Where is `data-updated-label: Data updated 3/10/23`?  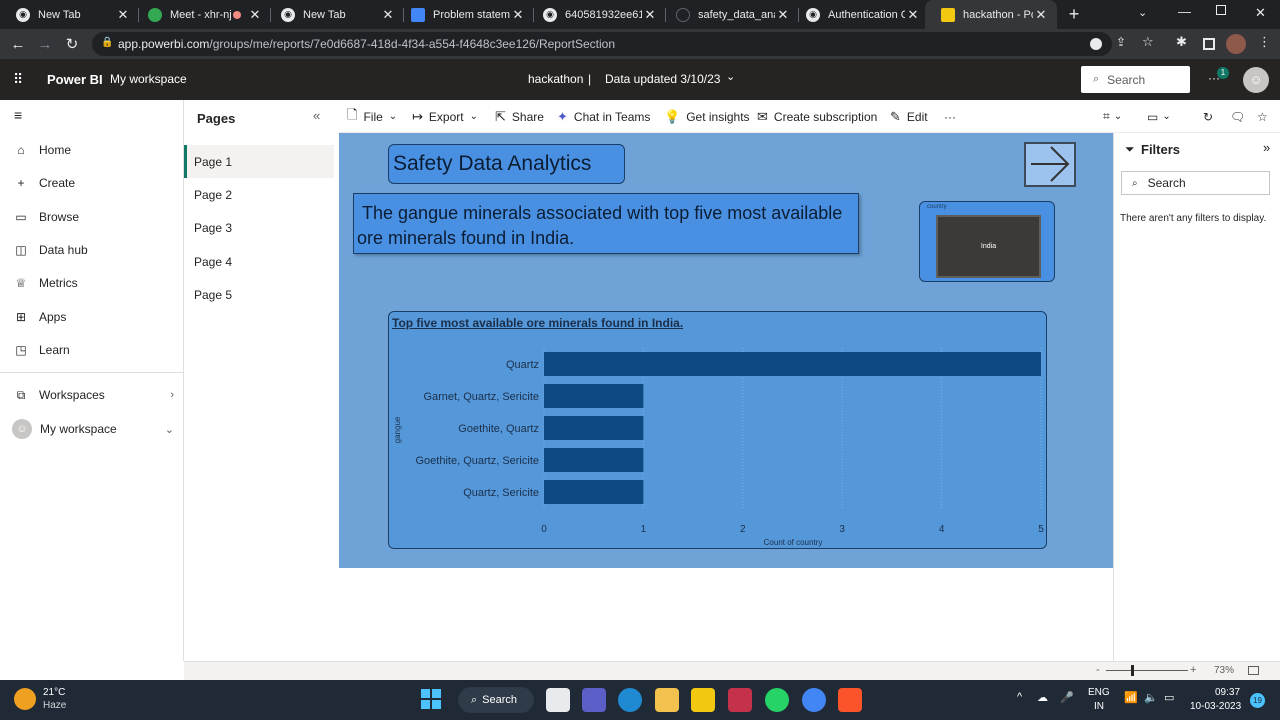 data-updated-label: Data updated 3/10/23 is located at coordinates (662, 79).